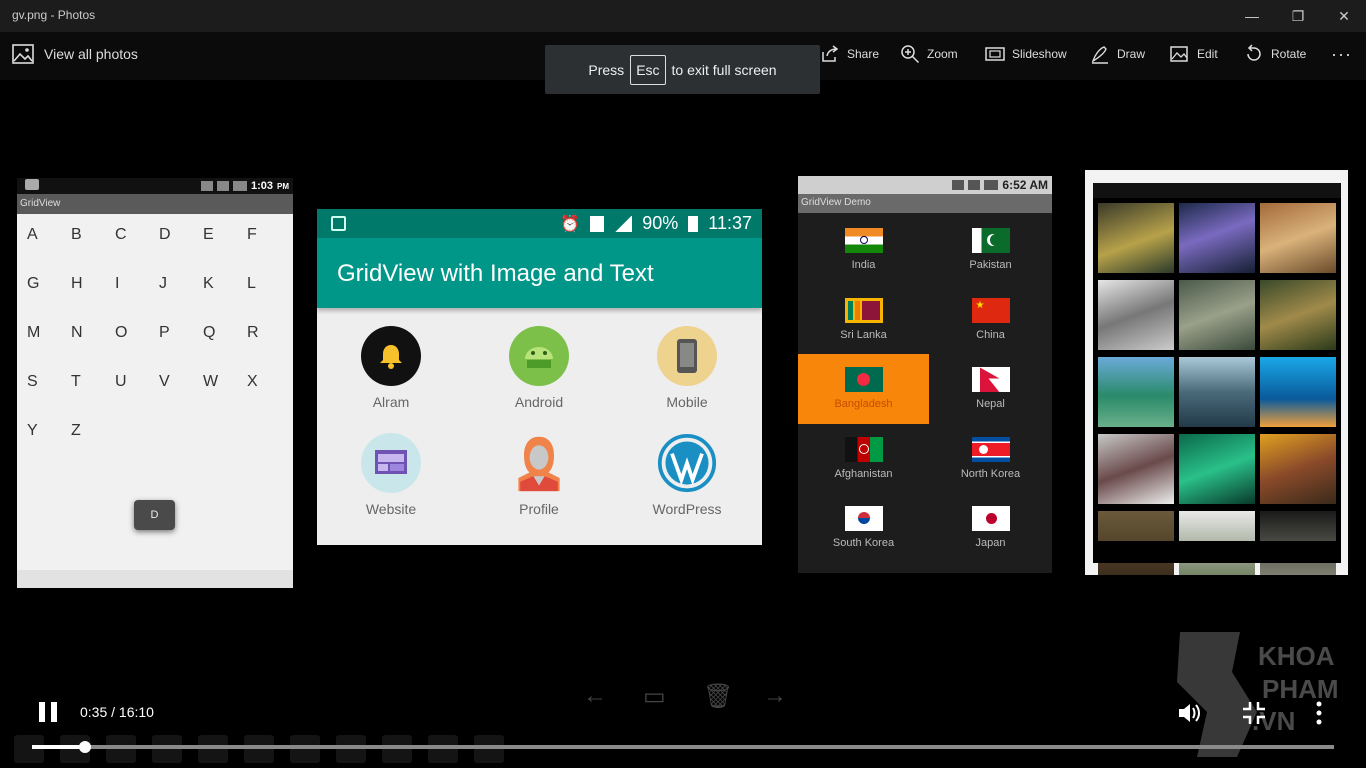  I want to click on minimize-button: —, so click(1252, 16).